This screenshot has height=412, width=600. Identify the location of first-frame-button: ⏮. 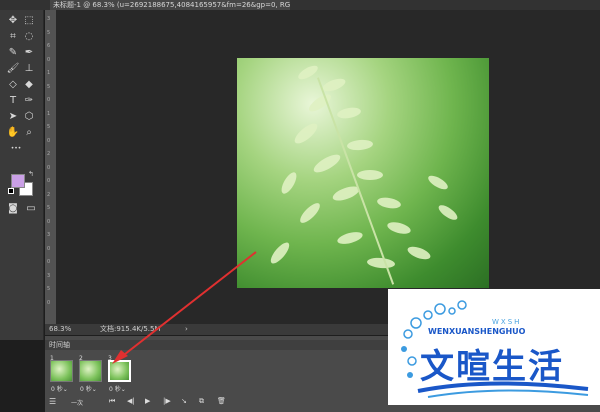
(112, 401).